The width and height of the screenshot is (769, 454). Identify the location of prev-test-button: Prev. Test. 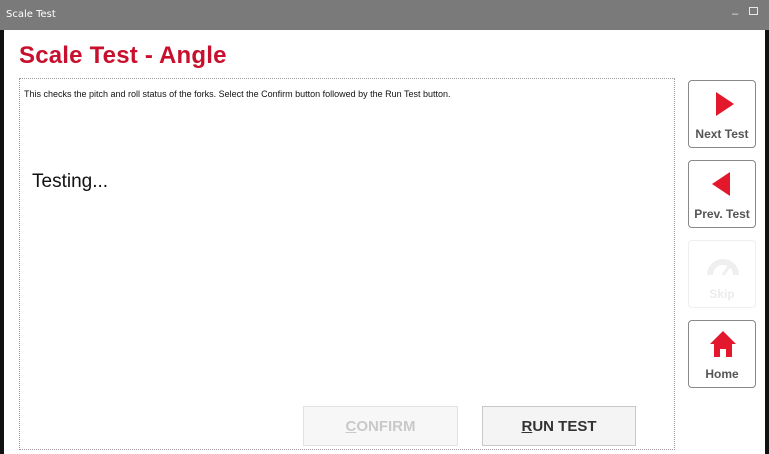
(722, 194).